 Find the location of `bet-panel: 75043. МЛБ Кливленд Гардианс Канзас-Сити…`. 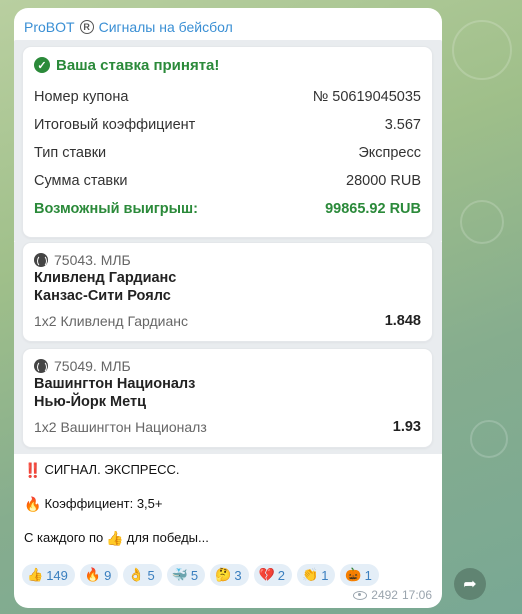

bet-panel: 75043. МЛБ Кливленд Гардианс Канзас-Сити… is located at coordinates (228, 295).